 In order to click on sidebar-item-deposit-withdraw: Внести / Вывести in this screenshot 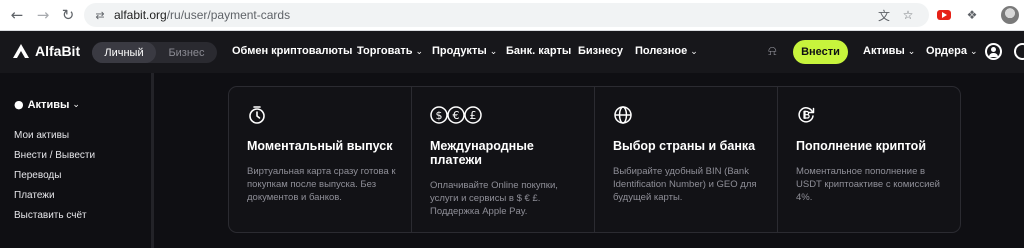, I will do `click(54, 155)`.